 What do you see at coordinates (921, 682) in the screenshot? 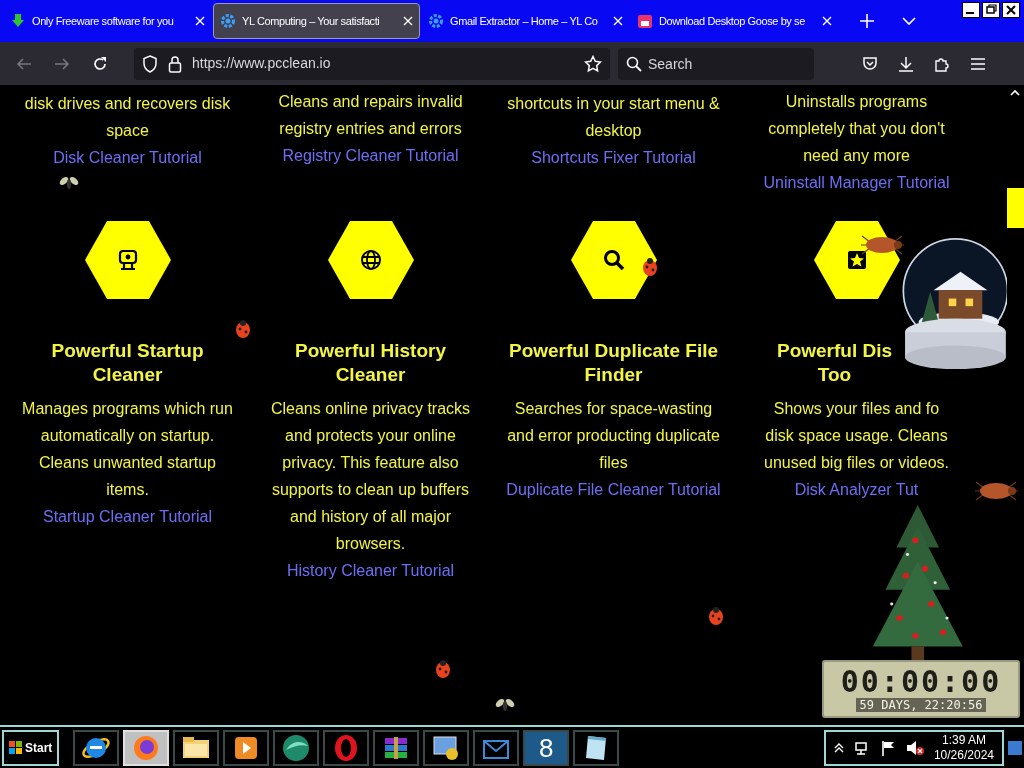
I see `countdown-time: 00:00:00` at bounding box center [921, 682].